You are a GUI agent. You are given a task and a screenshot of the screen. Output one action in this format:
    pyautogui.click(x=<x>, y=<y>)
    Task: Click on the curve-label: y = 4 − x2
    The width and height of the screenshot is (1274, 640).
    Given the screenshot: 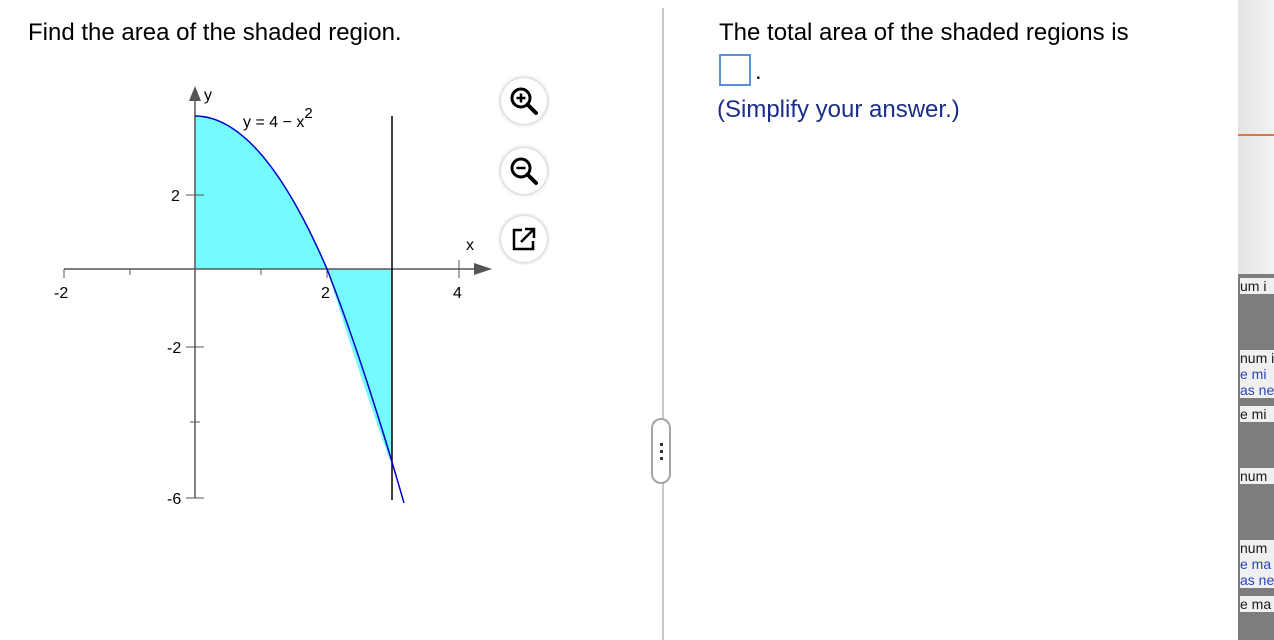 What is the action you would take?
    pyautogui.click(x=278, y=118)
    